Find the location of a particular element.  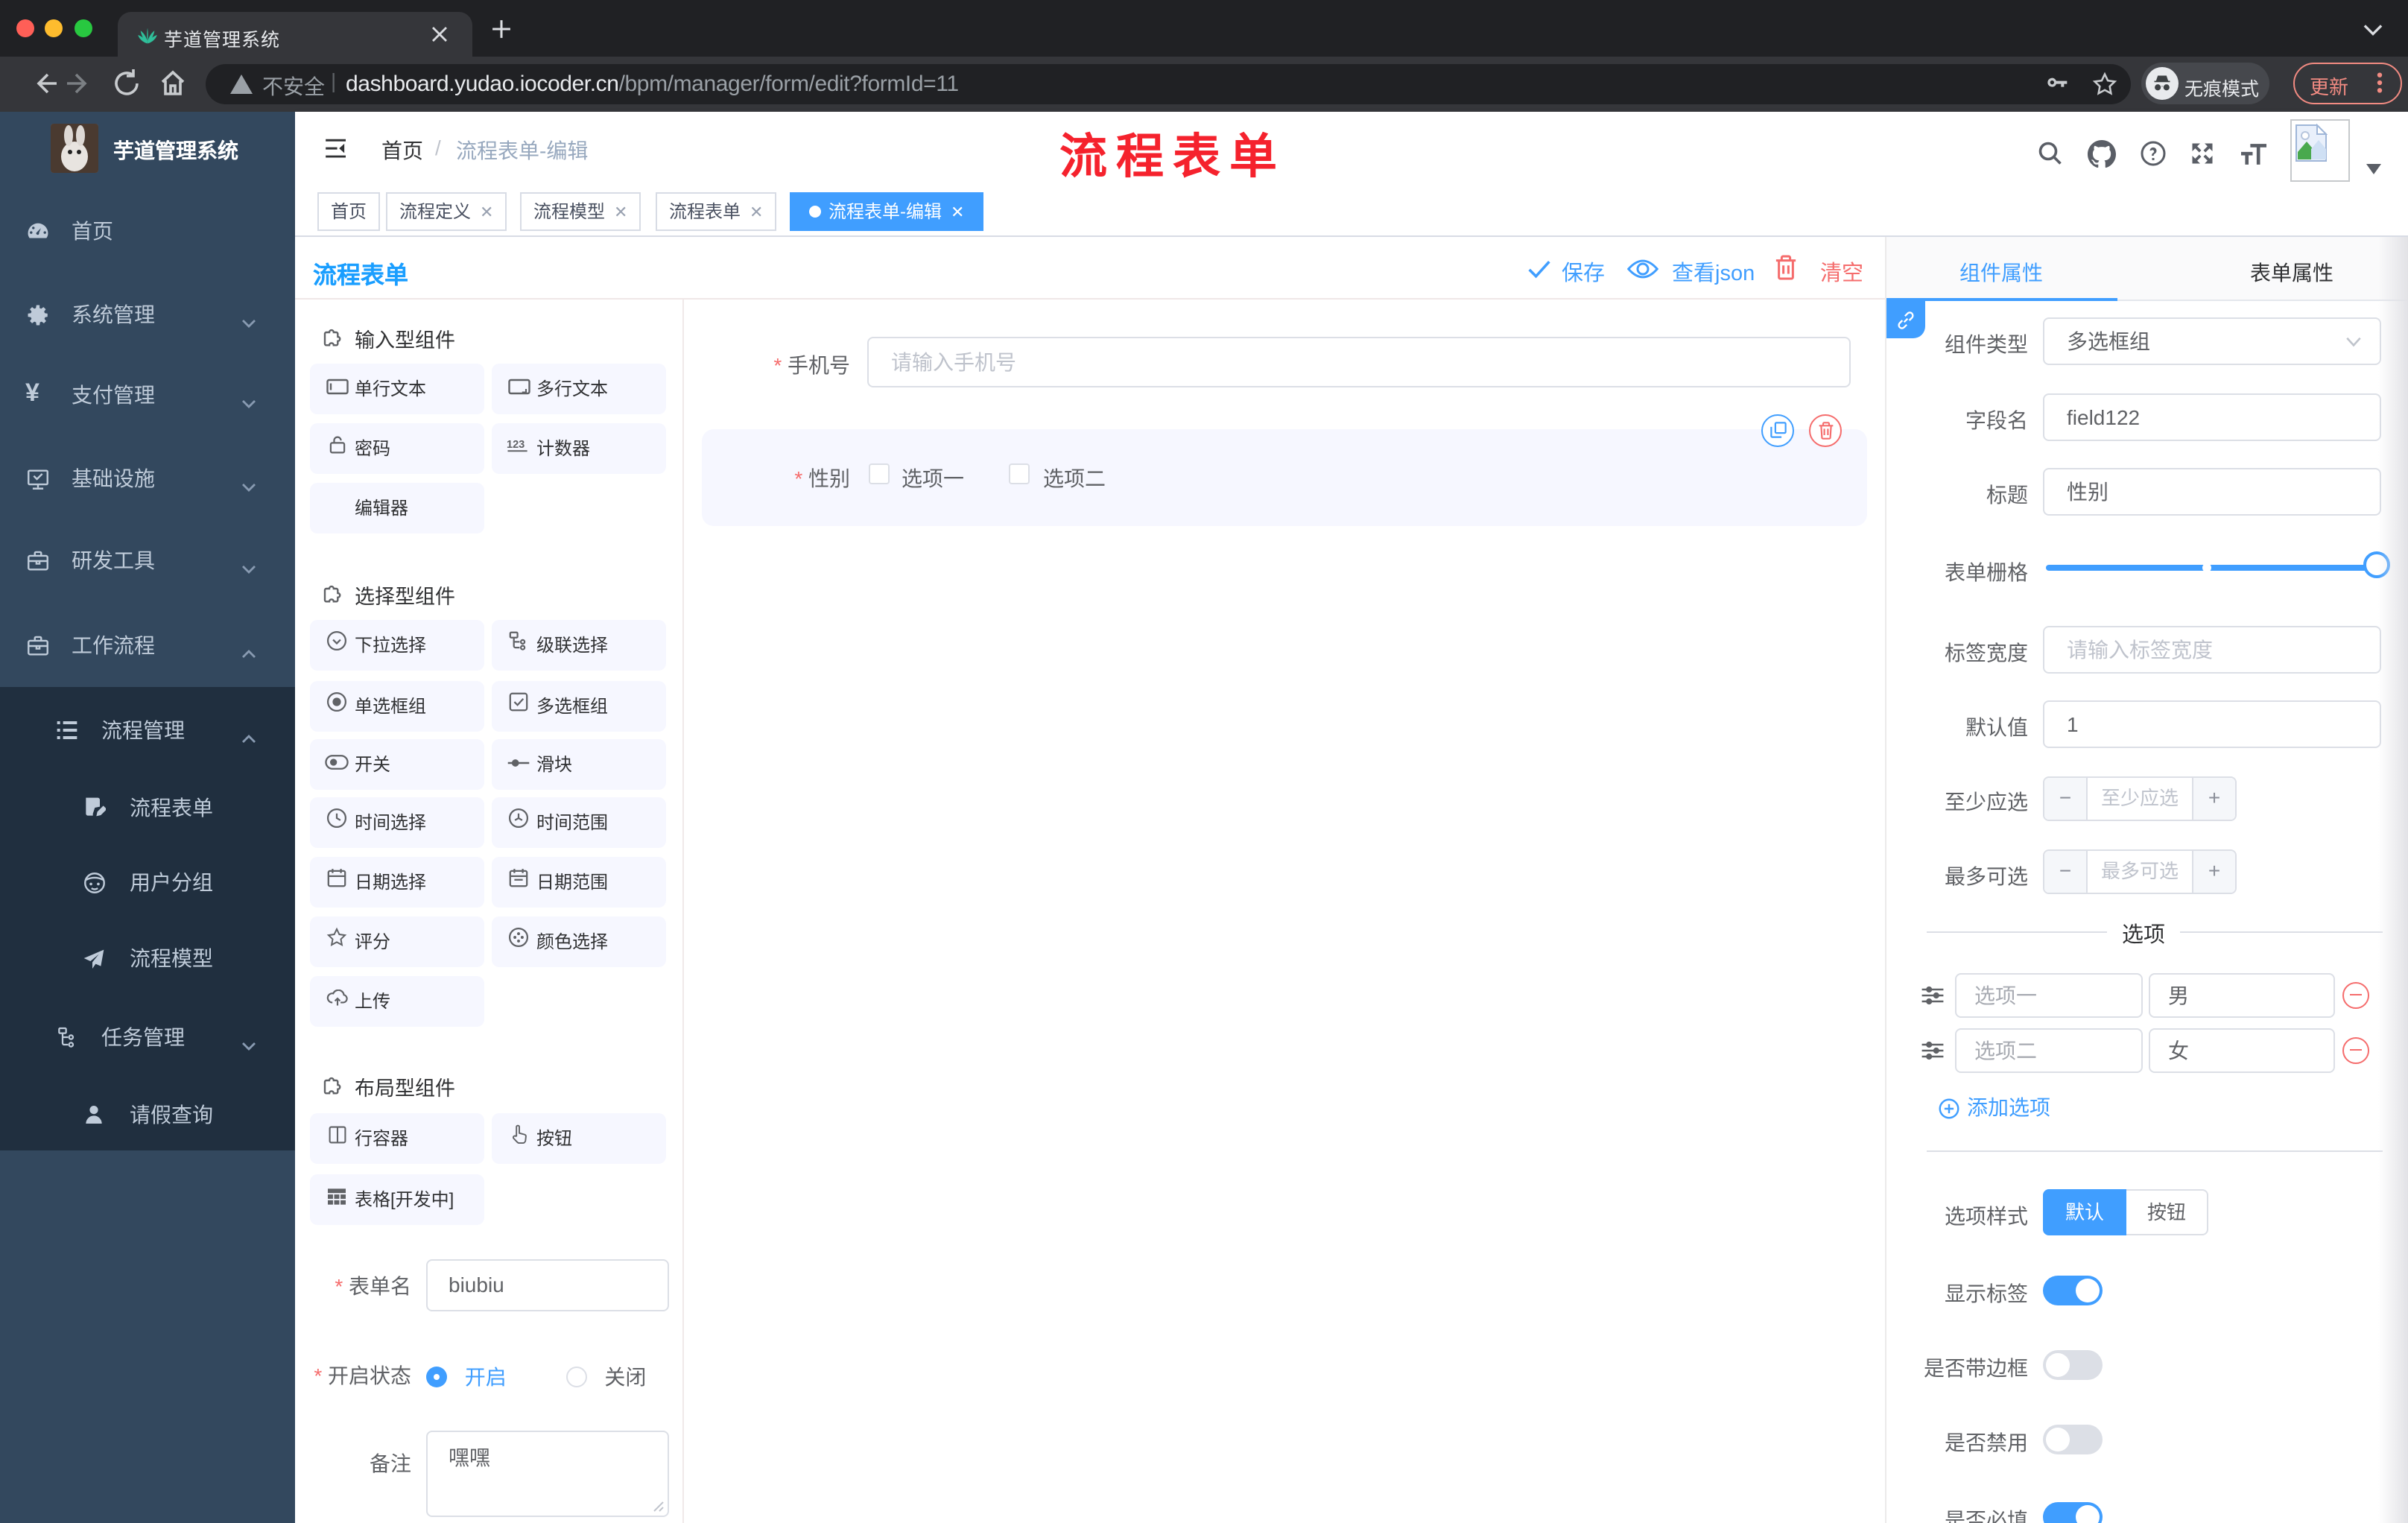

svg-text: 123 is located at coordinates (516, 445).